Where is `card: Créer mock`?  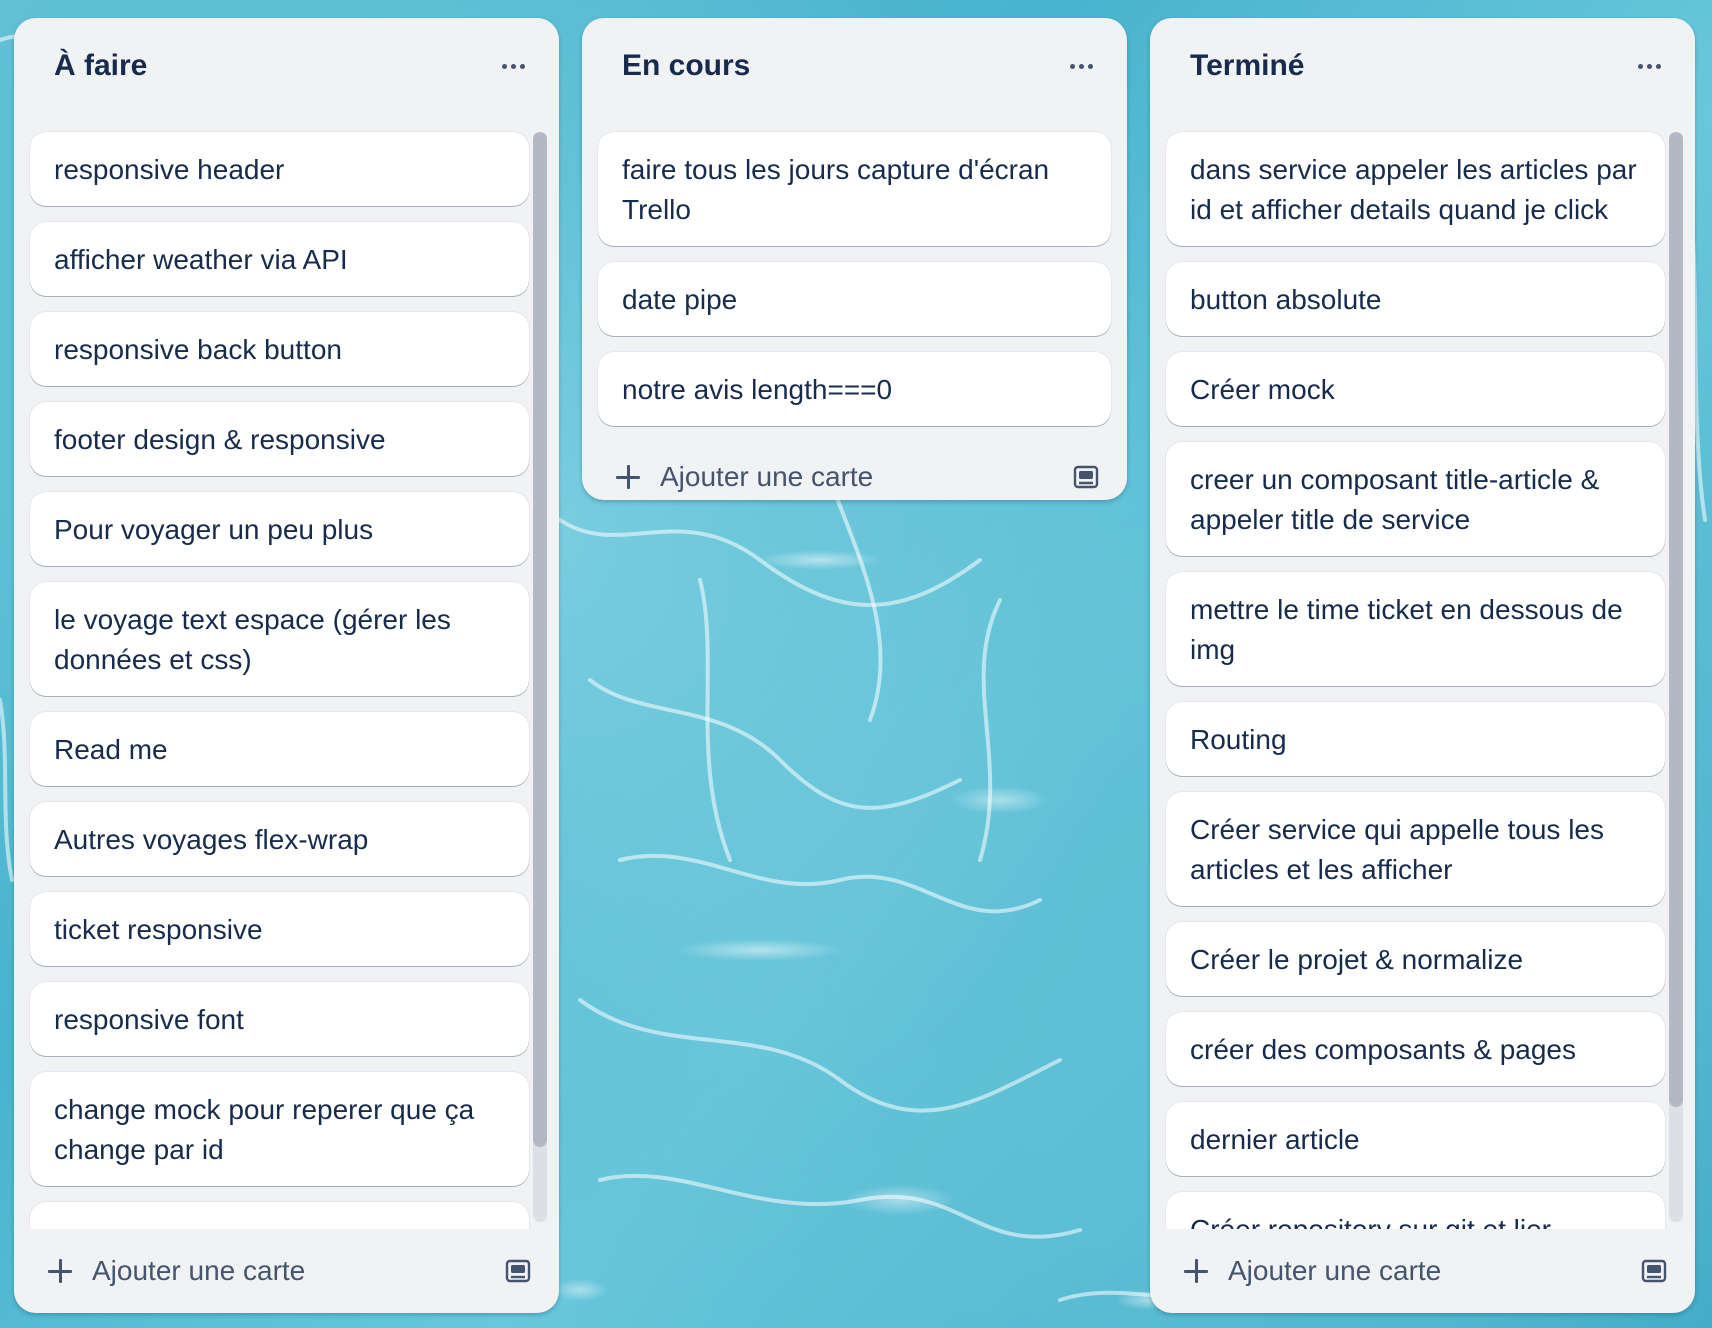
card: Créer mock is located at coordinates (1415, 389).